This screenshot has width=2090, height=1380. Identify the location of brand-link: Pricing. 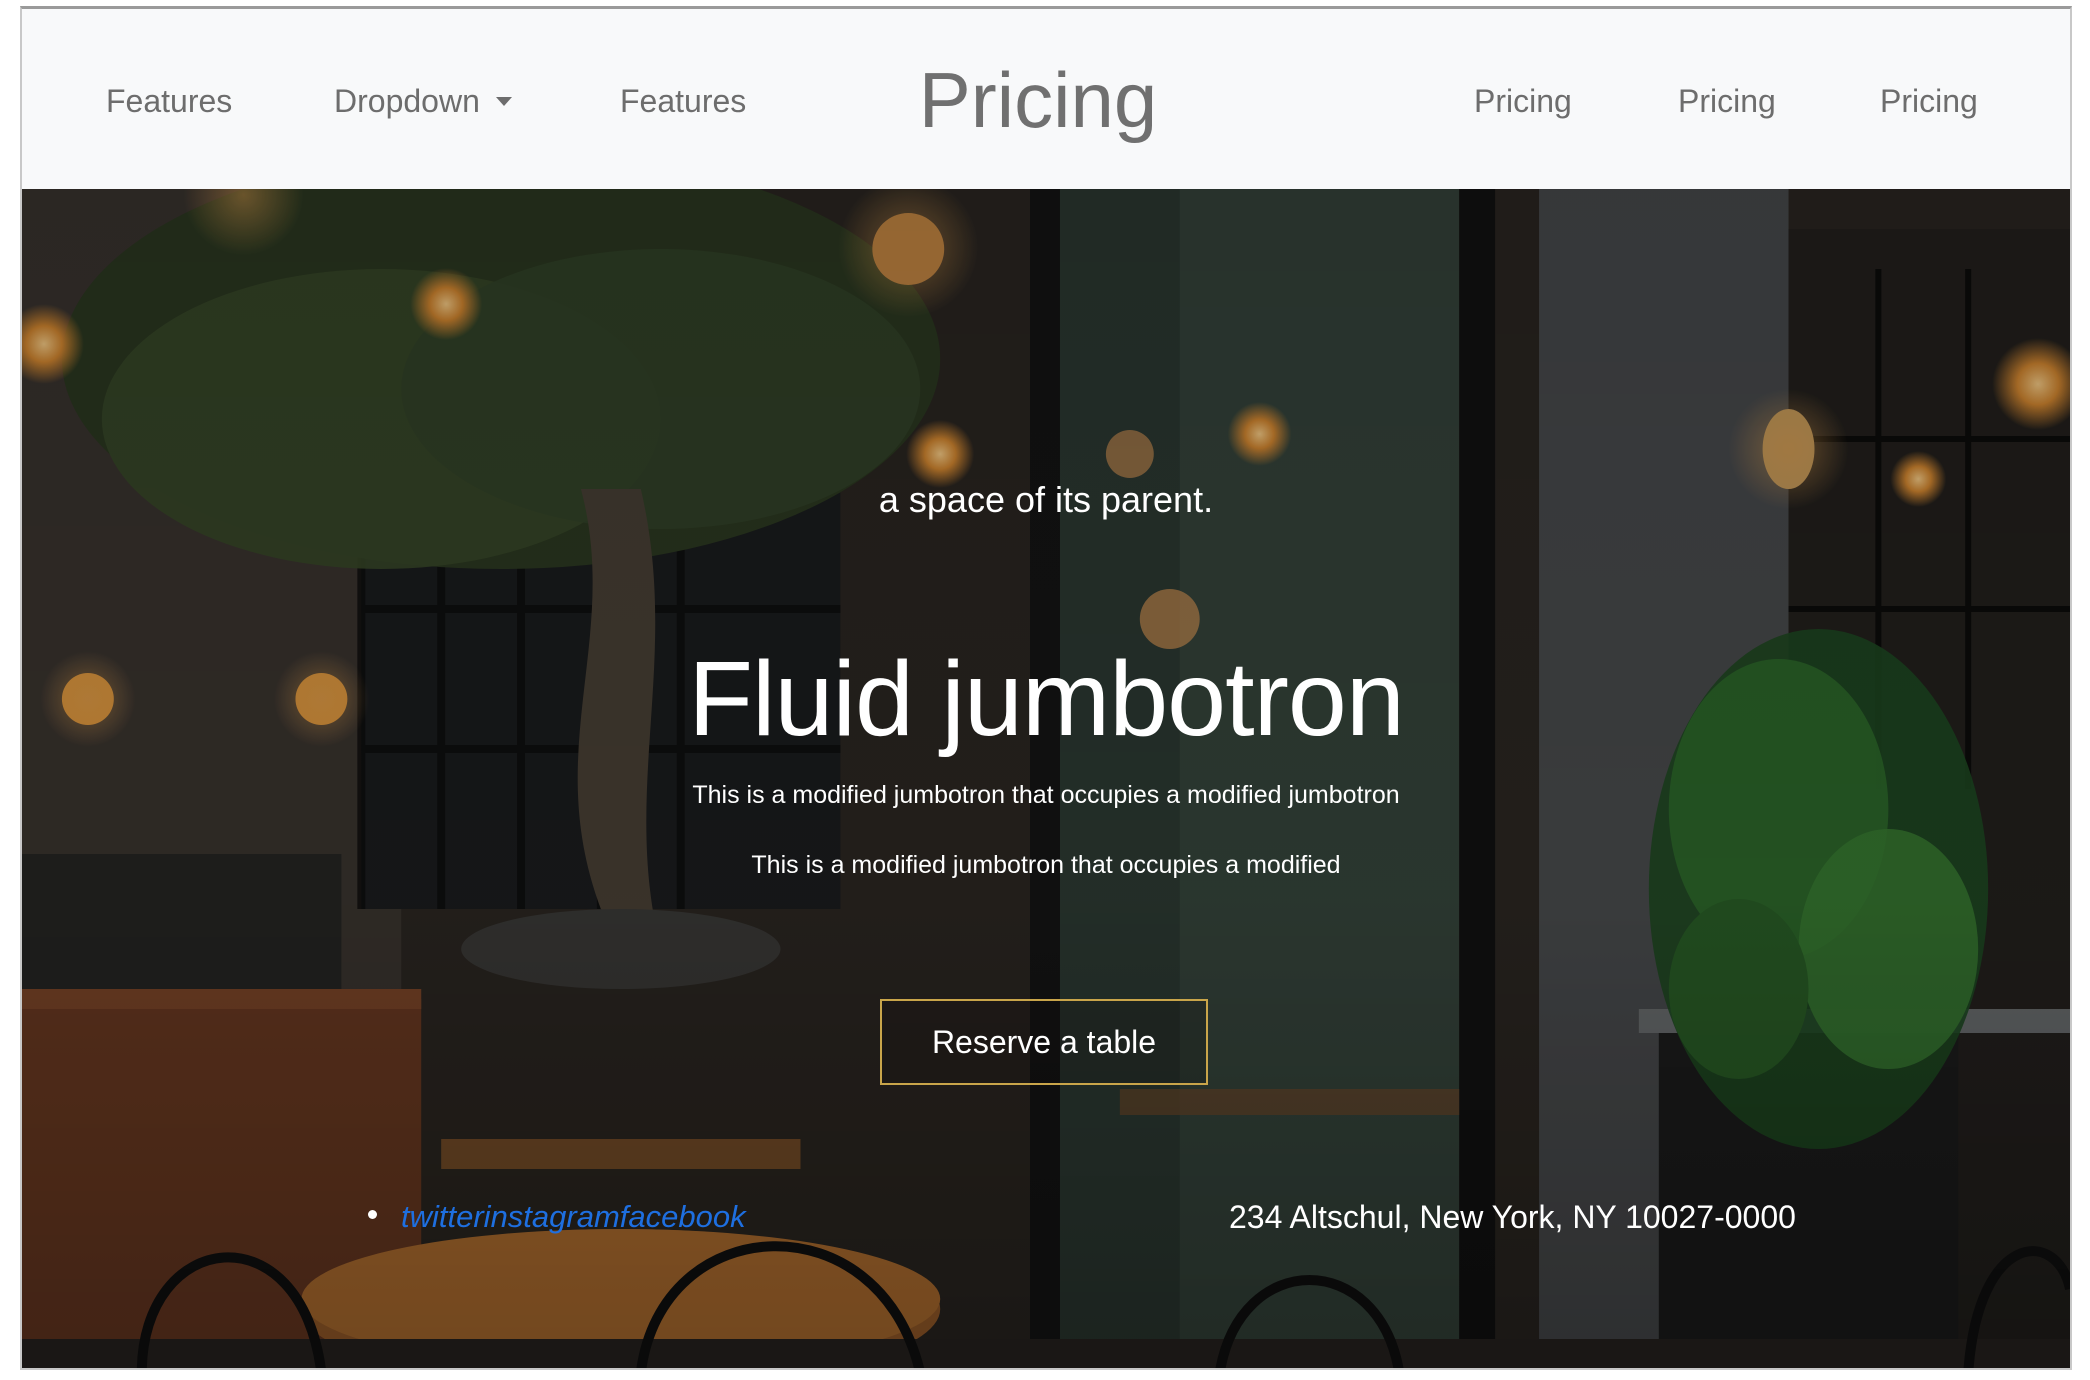
(1038, 100).